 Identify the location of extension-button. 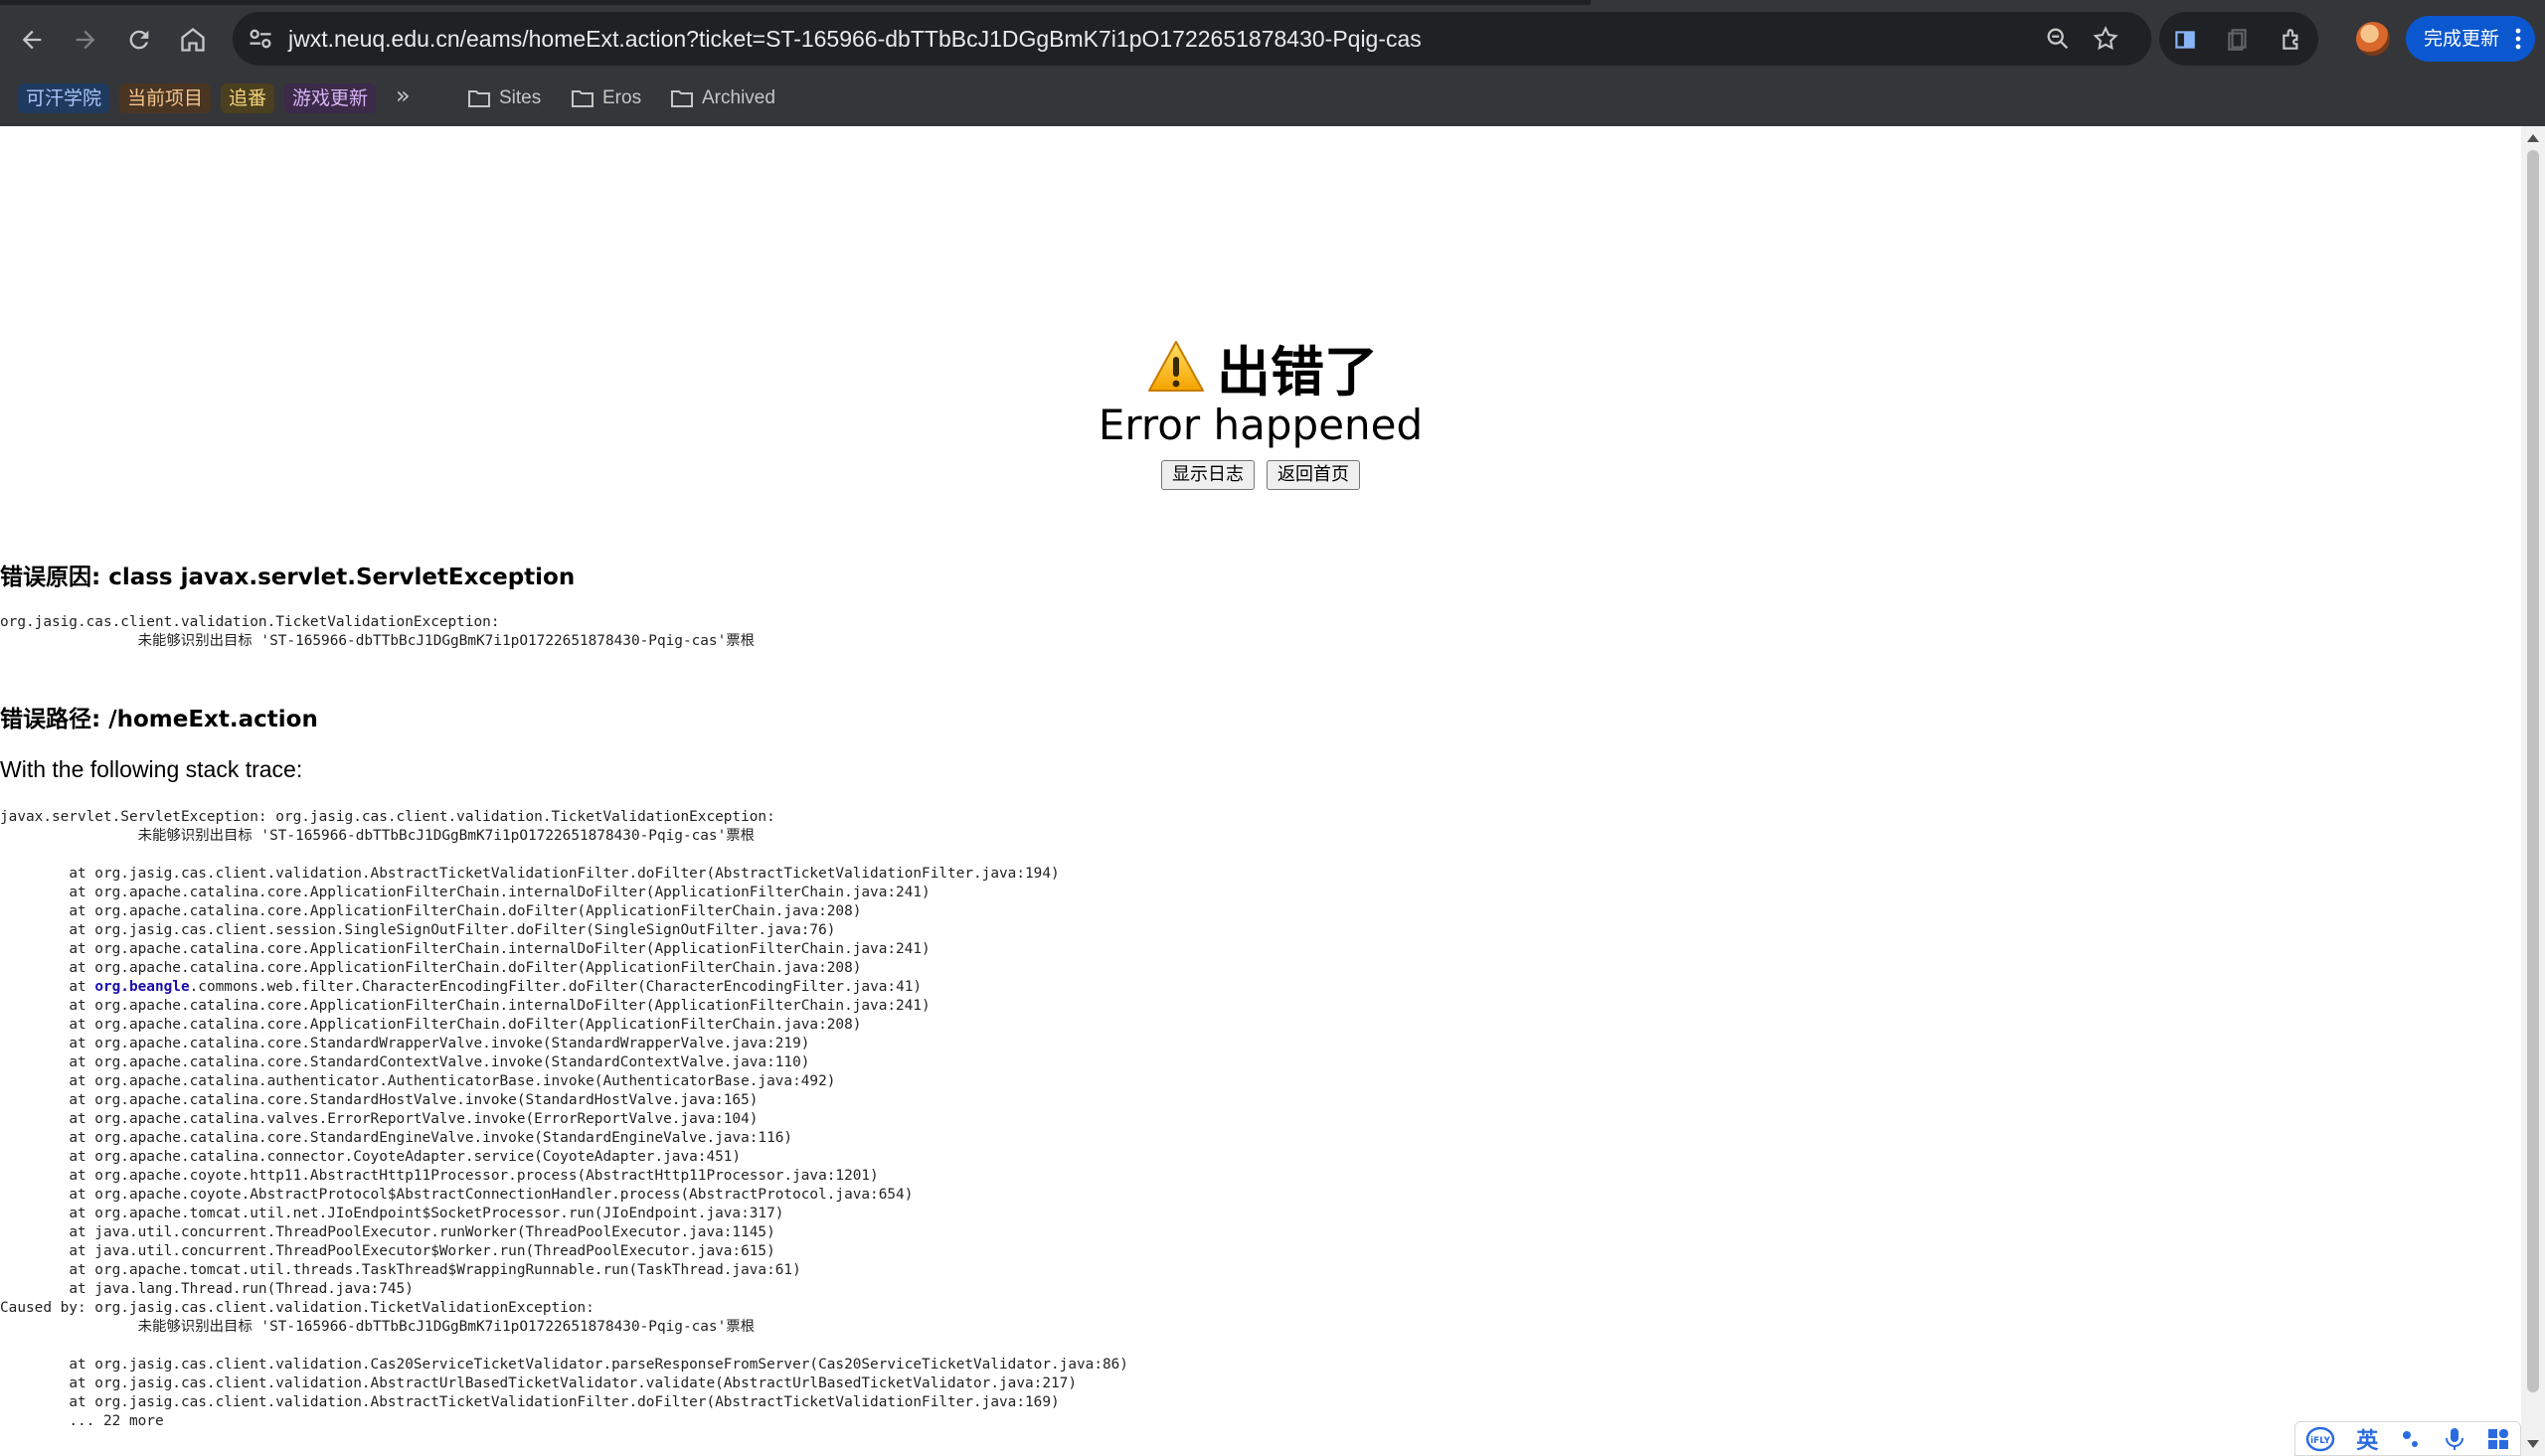
(2239, 40).